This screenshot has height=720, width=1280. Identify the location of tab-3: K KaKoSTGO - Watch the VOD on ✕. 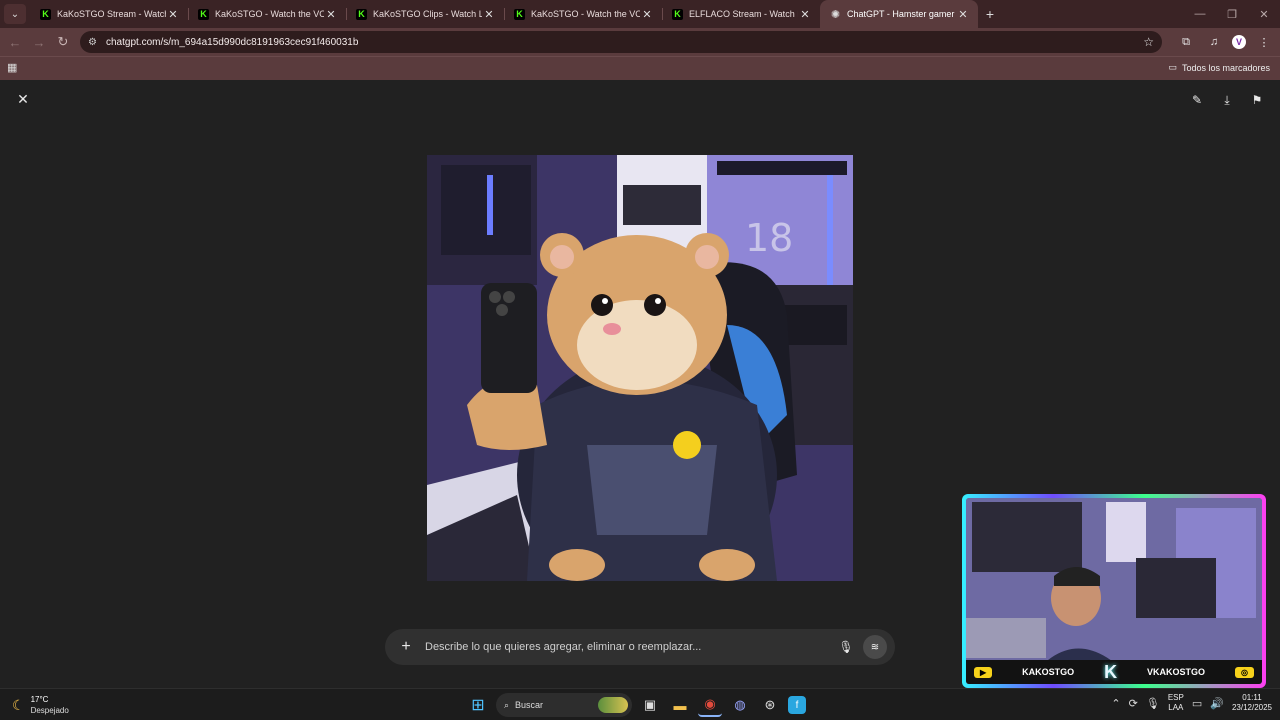
(583, 14).